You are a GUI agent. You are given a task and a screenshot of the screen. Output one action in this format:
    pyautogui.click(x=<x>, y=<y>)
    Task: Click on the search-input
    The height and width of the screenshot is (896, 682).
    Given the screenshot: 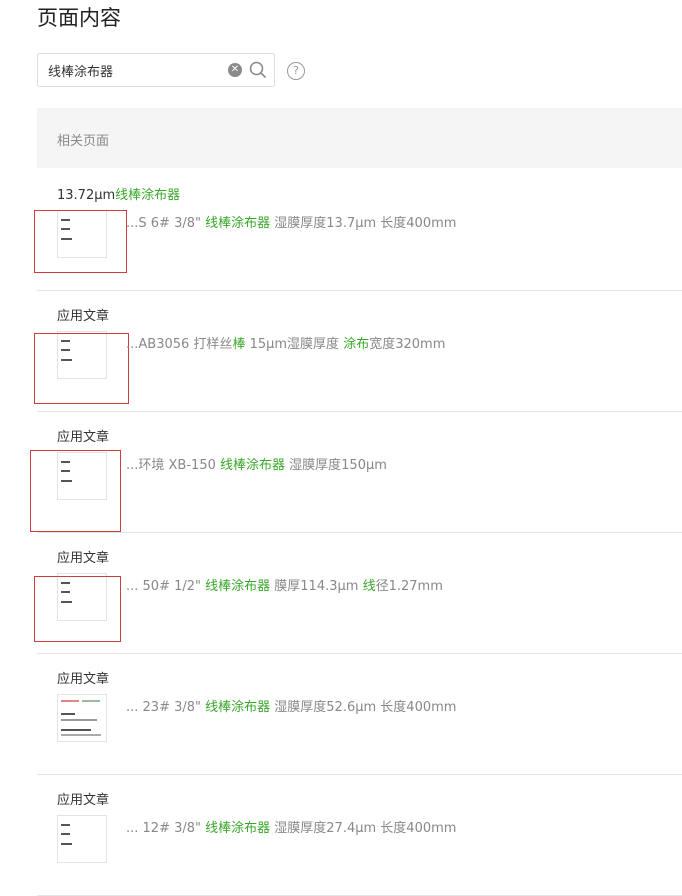 What is the action you would take?
    pyautogui.click(x=133, y=70)
    